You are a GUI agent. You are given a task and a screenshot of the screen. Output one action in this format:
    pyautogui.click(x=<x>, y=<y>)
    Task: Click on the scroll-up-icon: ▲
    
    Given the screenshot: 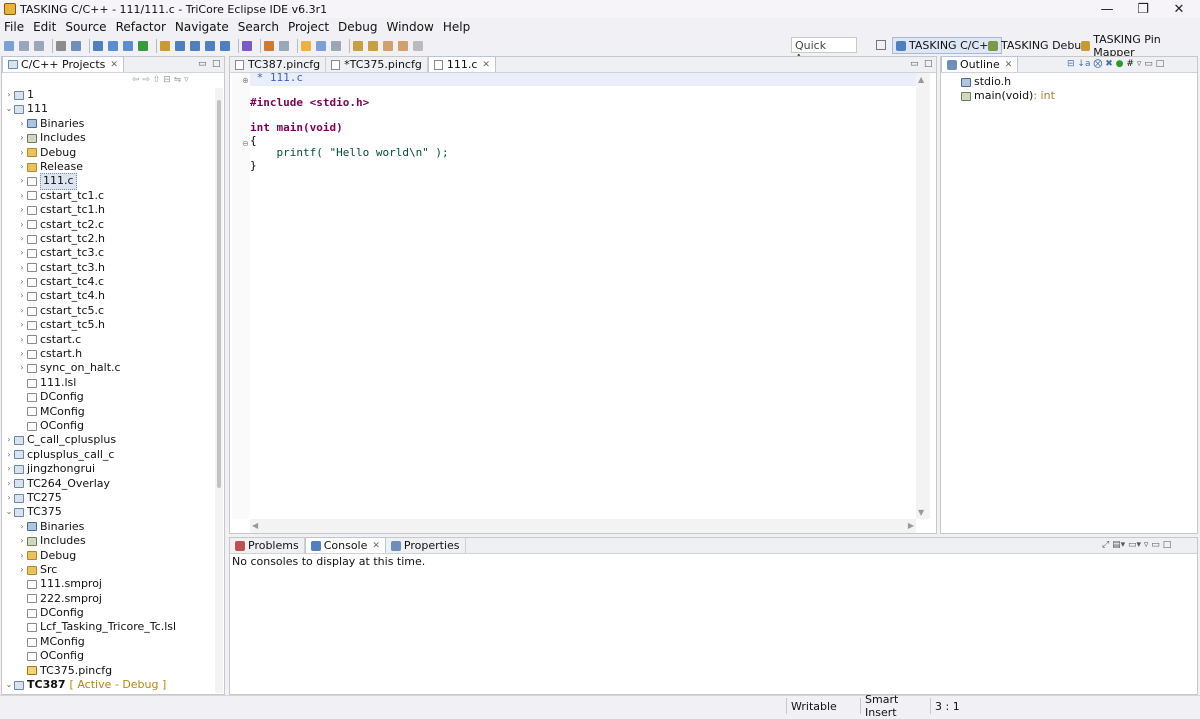 What is the action you would take?
    pyautogui.click(x=921, y=79)
    